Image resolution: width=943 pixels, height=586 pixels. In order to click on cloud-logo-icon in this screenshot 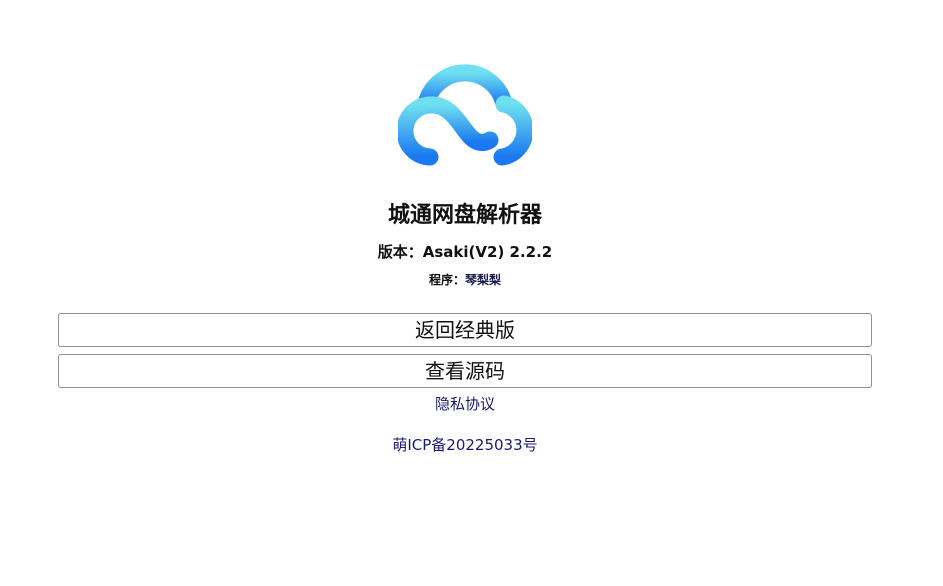, I will do `click(465, 115)`.